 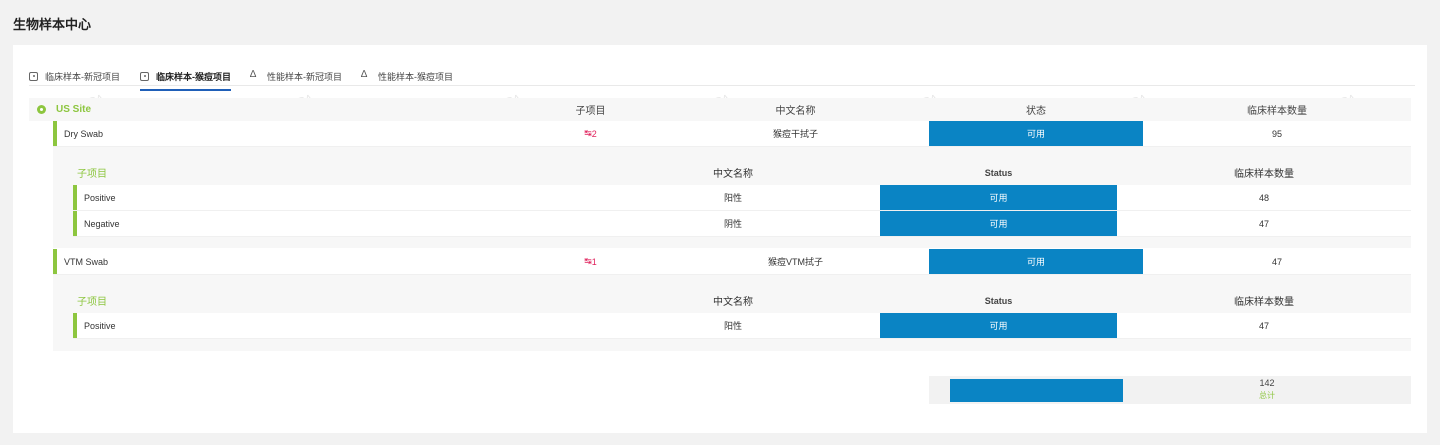 I want to click on tab-label: 临床样本-新冠项目, so click(x=82, y=76).